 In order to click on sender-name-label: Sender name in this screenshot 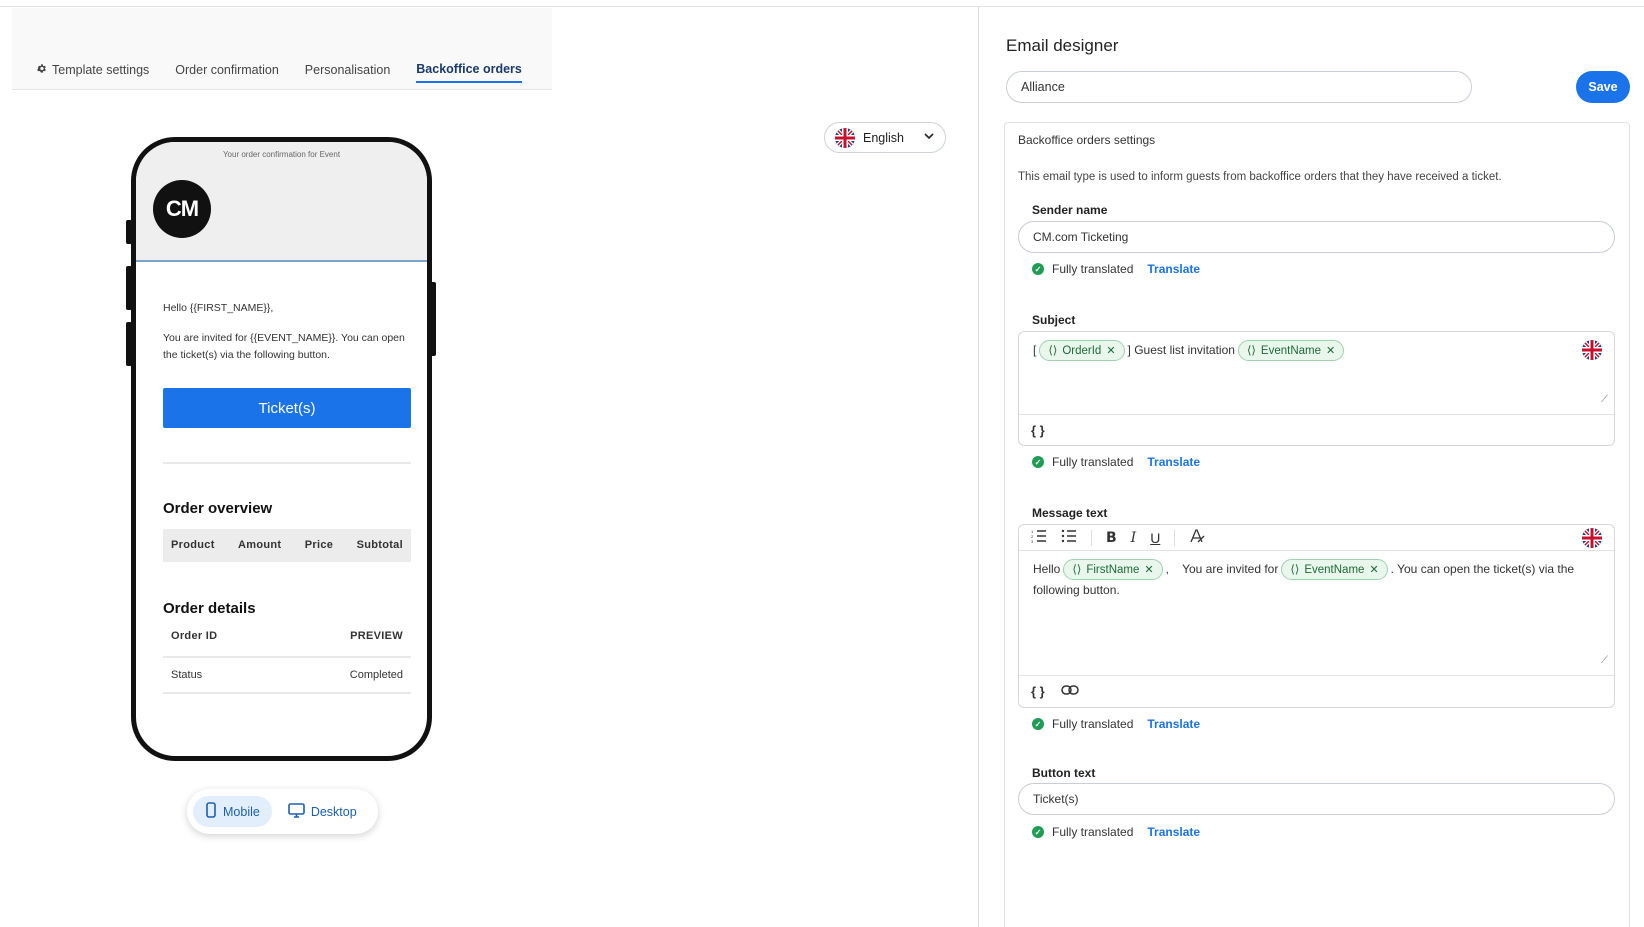, I will do `click(1070, 210)`.